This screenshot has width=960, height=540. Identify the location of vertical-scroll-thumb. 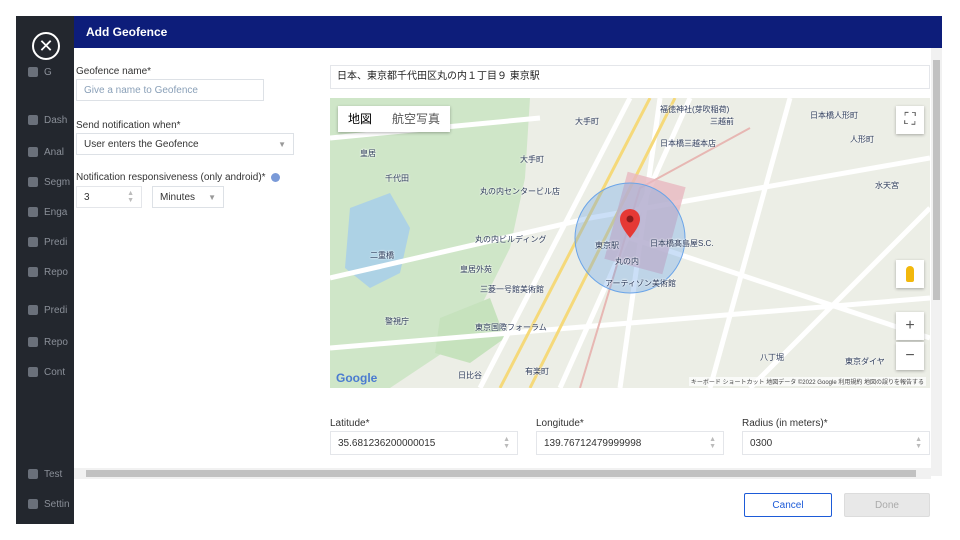
(936, 180).